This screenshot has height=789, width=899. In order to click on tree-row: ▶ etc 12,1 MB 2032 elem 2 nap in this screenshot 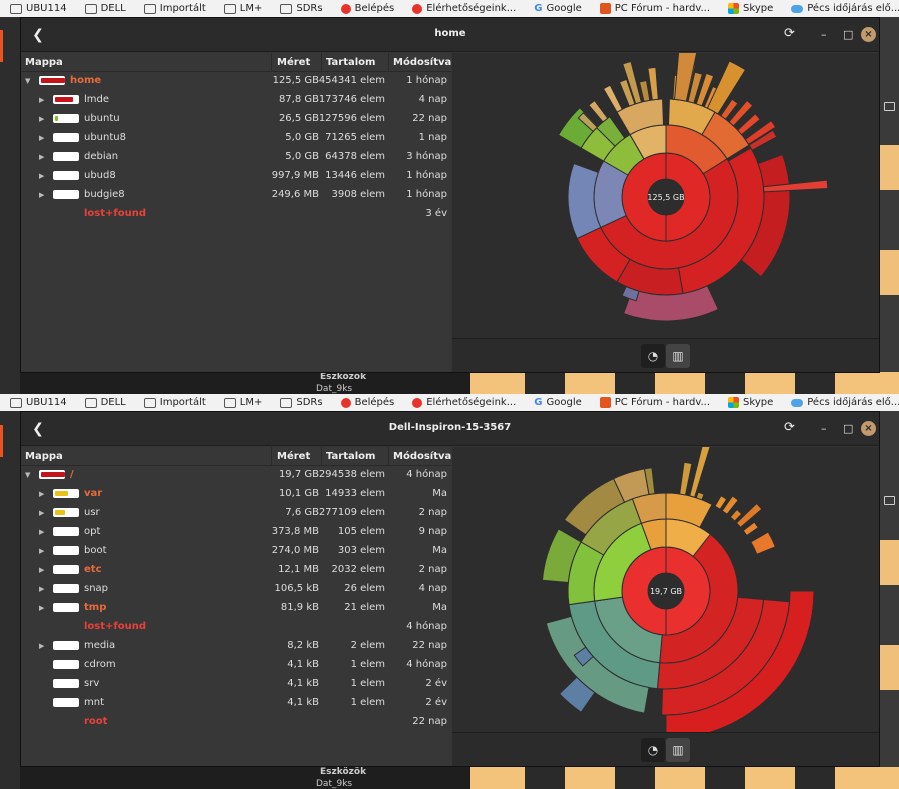, I will do `click(236, 570)`.